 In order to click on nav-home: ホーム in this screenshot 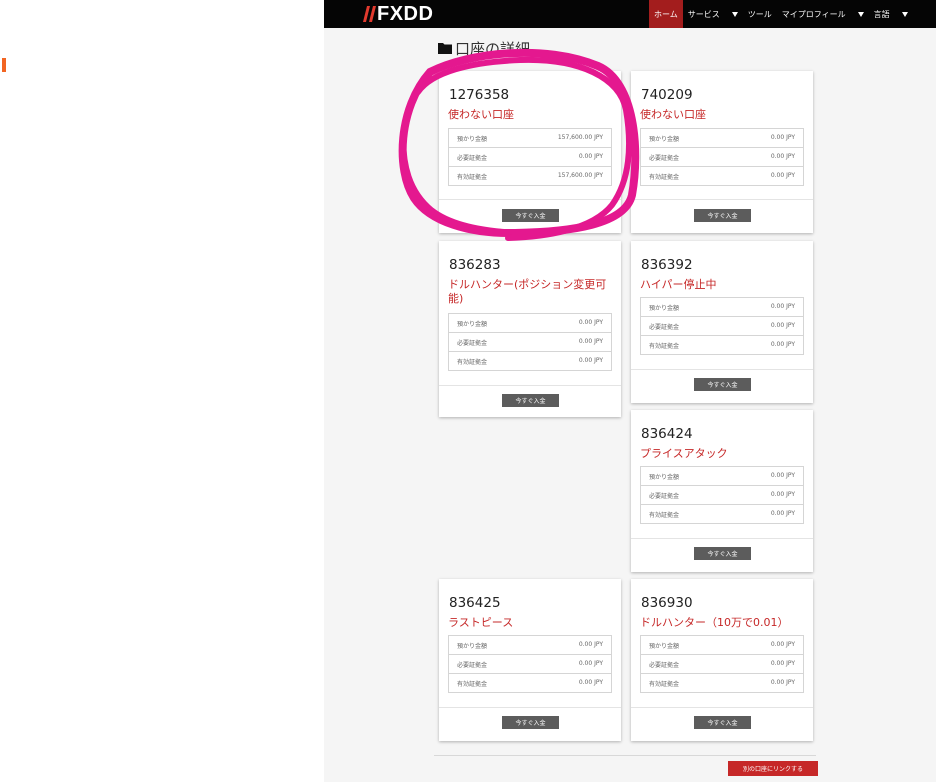, I will do `click(666, 14)`.